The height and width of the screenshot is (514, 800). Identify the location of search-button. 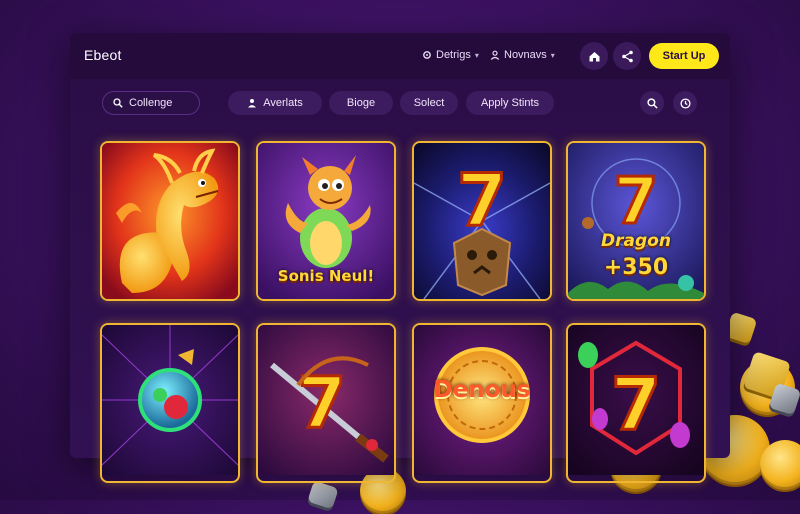
(652, 103).